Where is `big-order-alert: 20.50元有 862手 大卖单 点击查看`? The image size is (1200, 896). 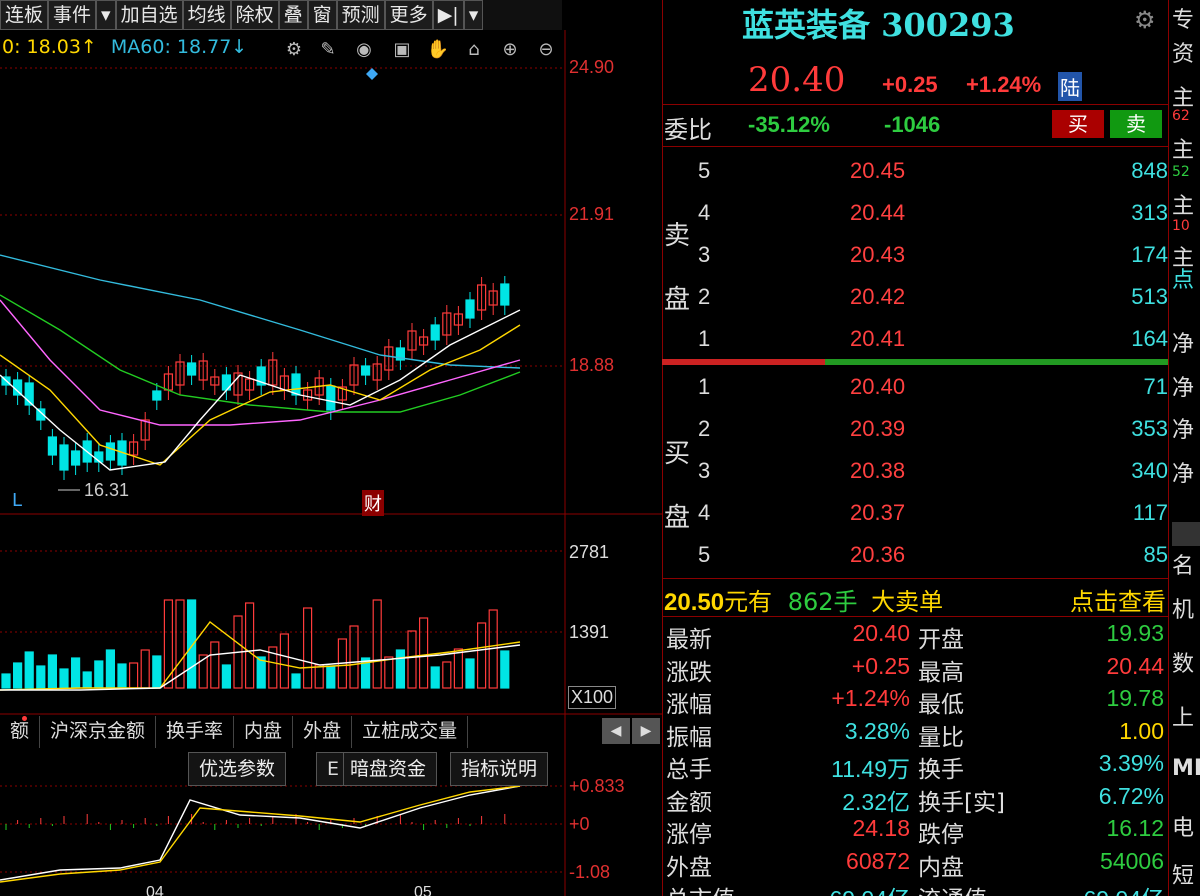 big-order-alert: 20.50元有 862手 大卖单 点击查看 is located at coordinates (916, 599).